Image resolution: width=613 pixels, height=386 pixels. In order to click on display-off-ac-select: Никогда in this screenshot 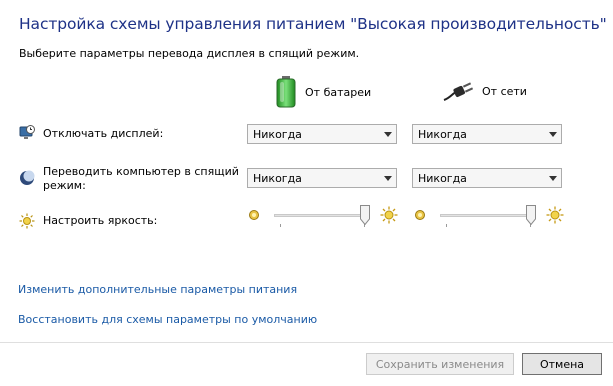, I will do `click(487, 134)`.